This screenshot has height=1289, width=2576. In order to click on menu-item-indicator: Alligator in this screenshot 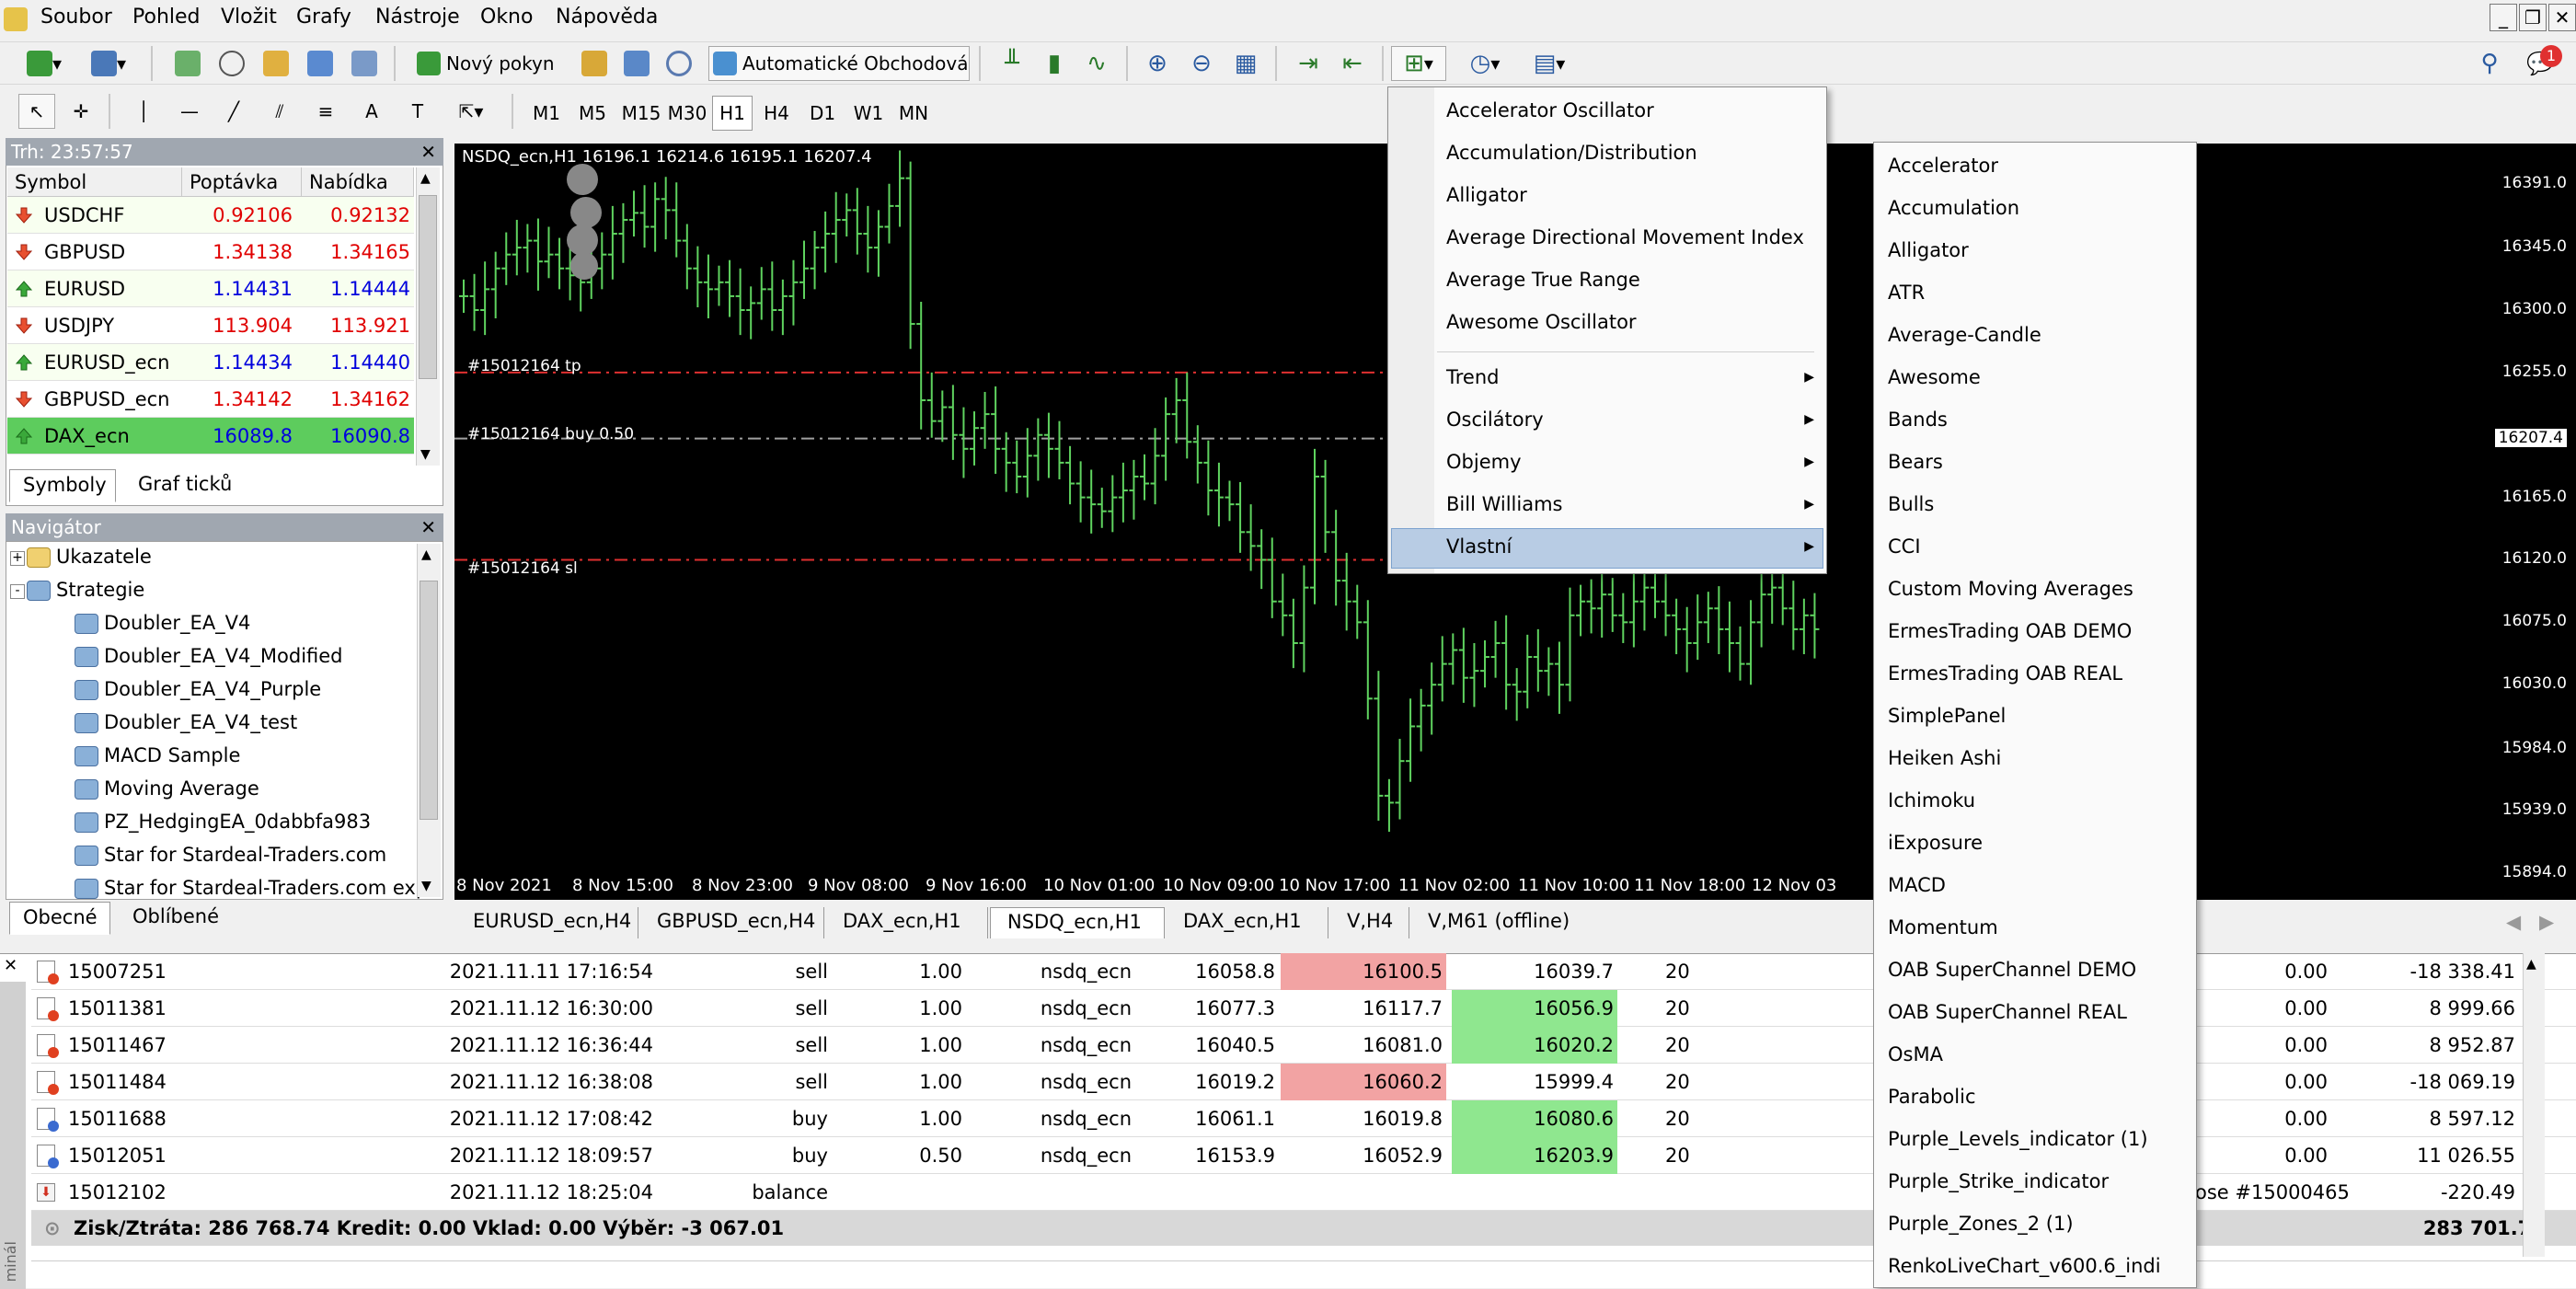, I will do `click(1486, 195)`.